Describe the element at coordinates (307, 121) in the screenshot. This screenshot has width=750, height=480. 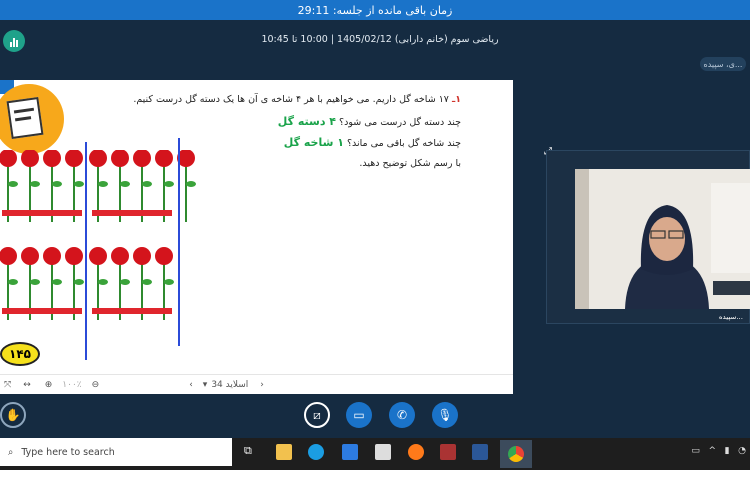
I see `answer-bouquets: ۴ دسته گل` at that location.